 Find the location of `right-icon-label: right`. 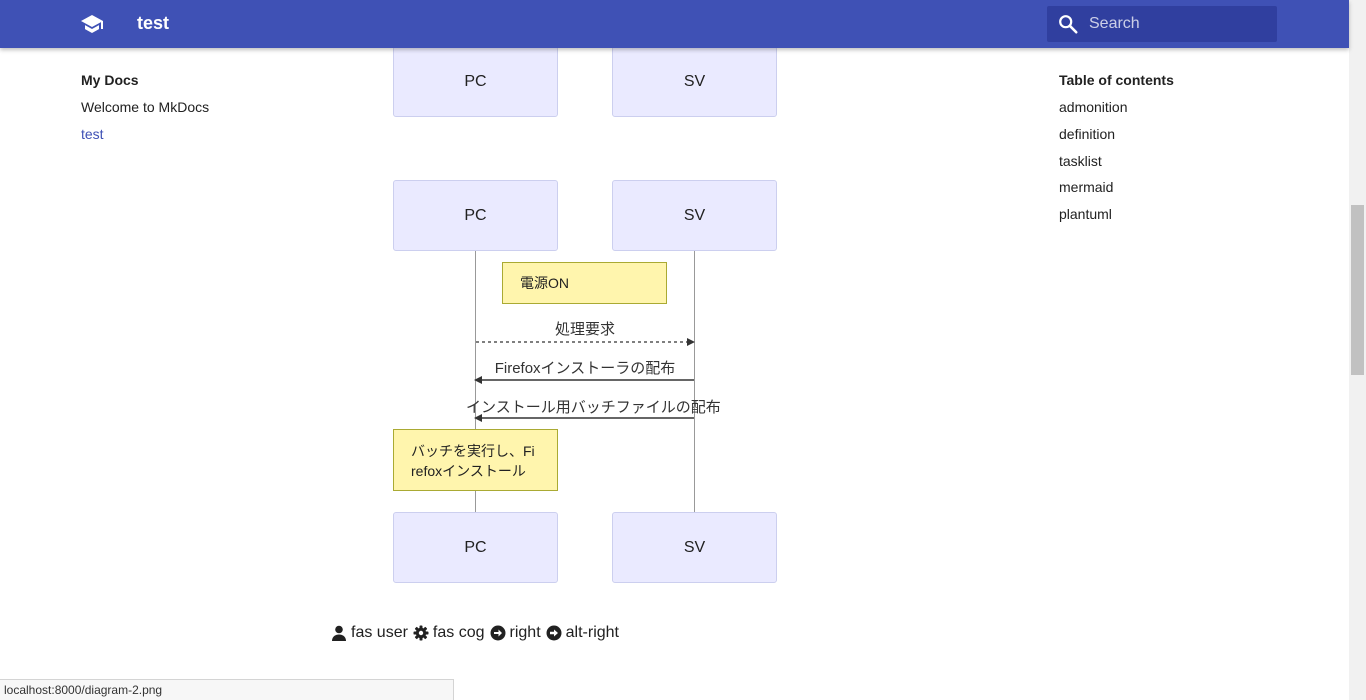

right-icon-label: right is located at coordinates (525, 632).